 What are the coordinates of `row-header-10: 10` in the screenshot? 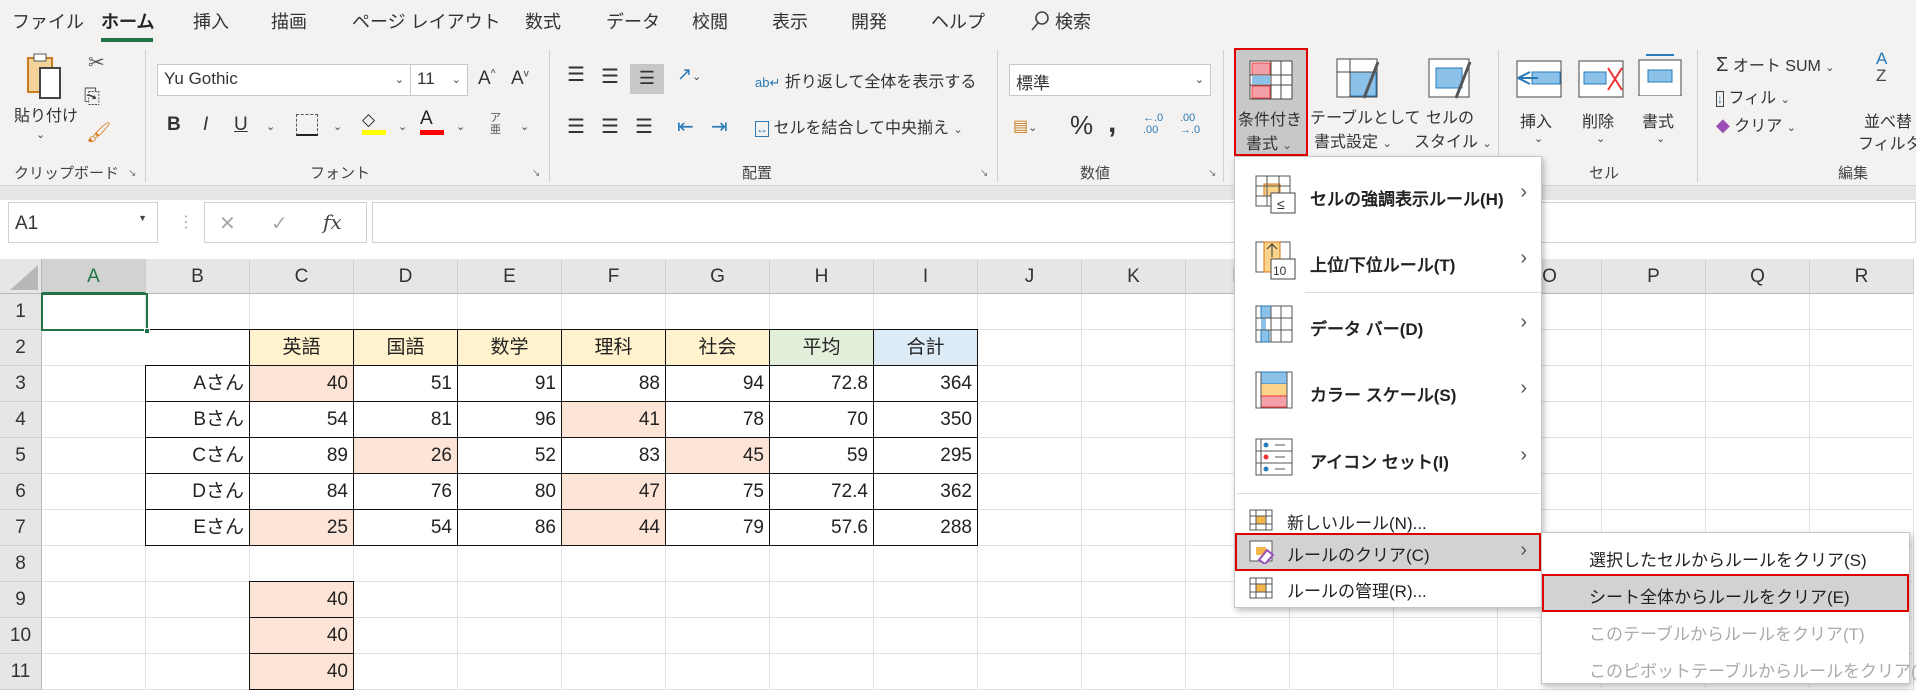 It's located at (21, 636).